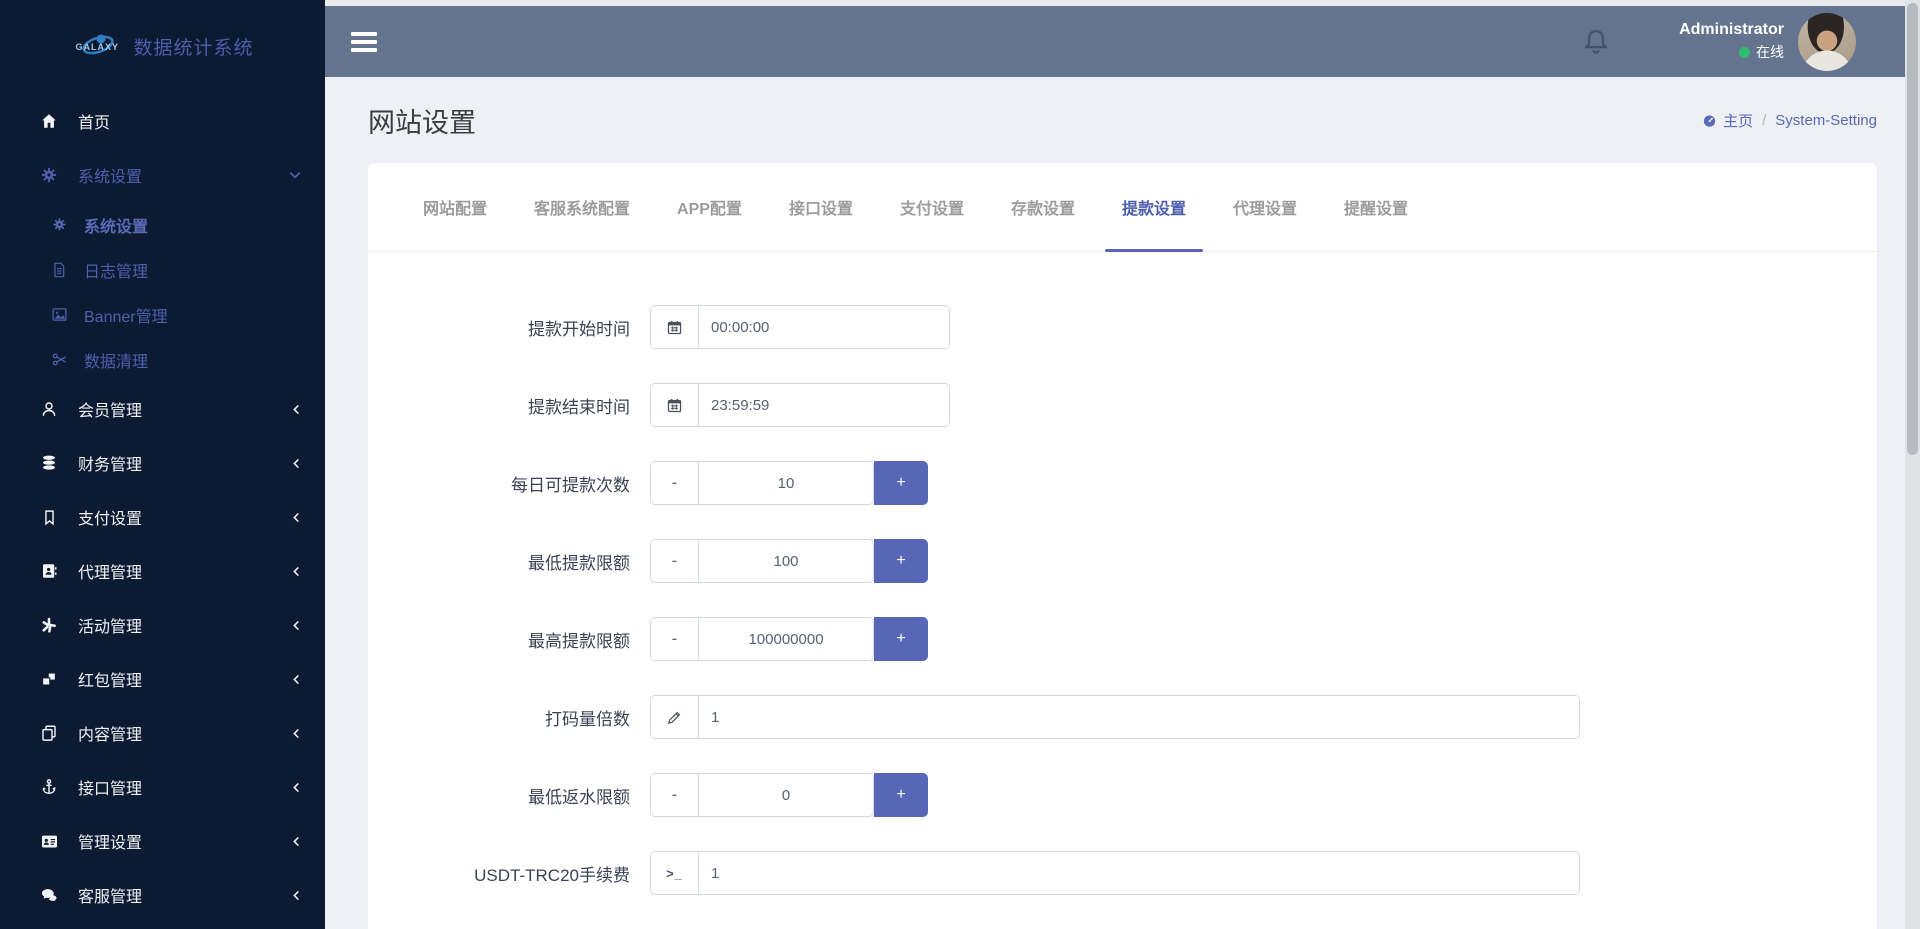 Image resolution: width=1920 pixels, height=929 pixels. What do you see at coordinates (1731, 41) in the screenshot?
I see `user-block: Administrator 在线` at bounding box center [1731, 41].